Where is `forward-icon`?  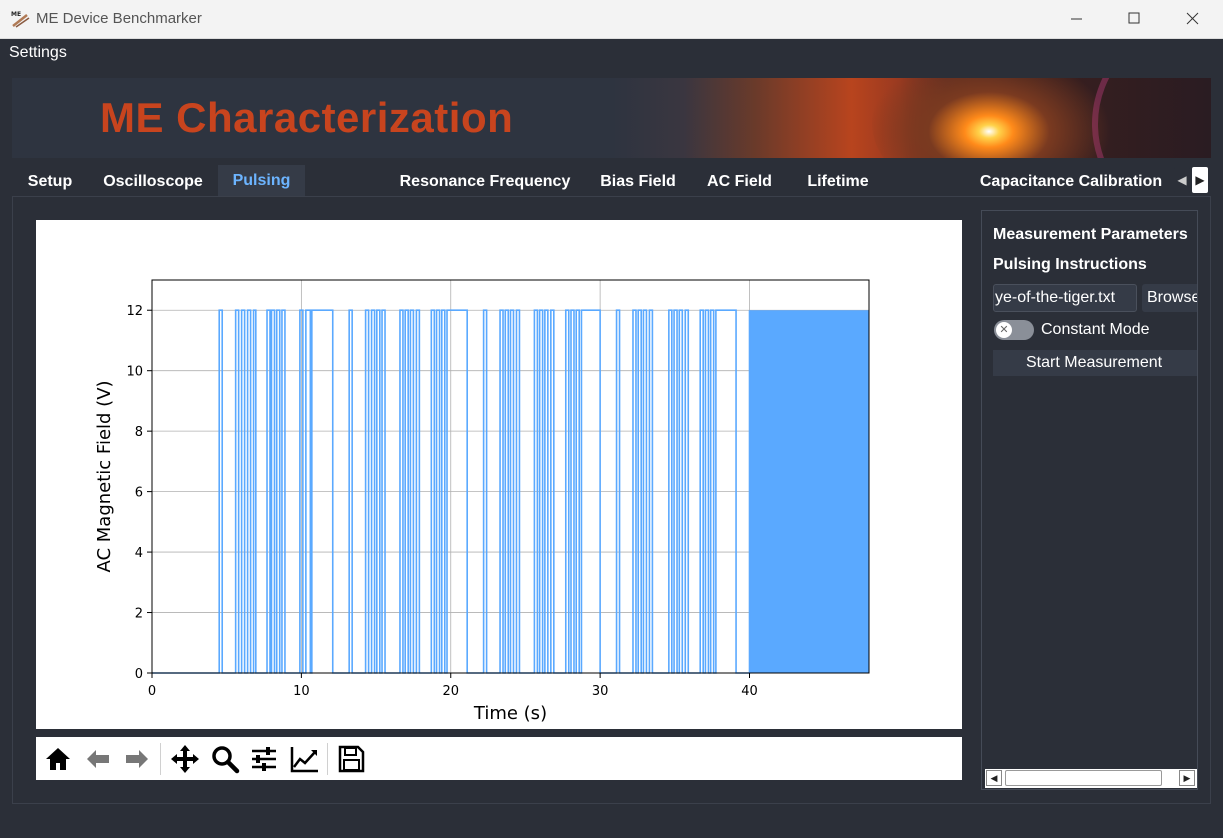
forward-icon is located at coordinates (137, 759).